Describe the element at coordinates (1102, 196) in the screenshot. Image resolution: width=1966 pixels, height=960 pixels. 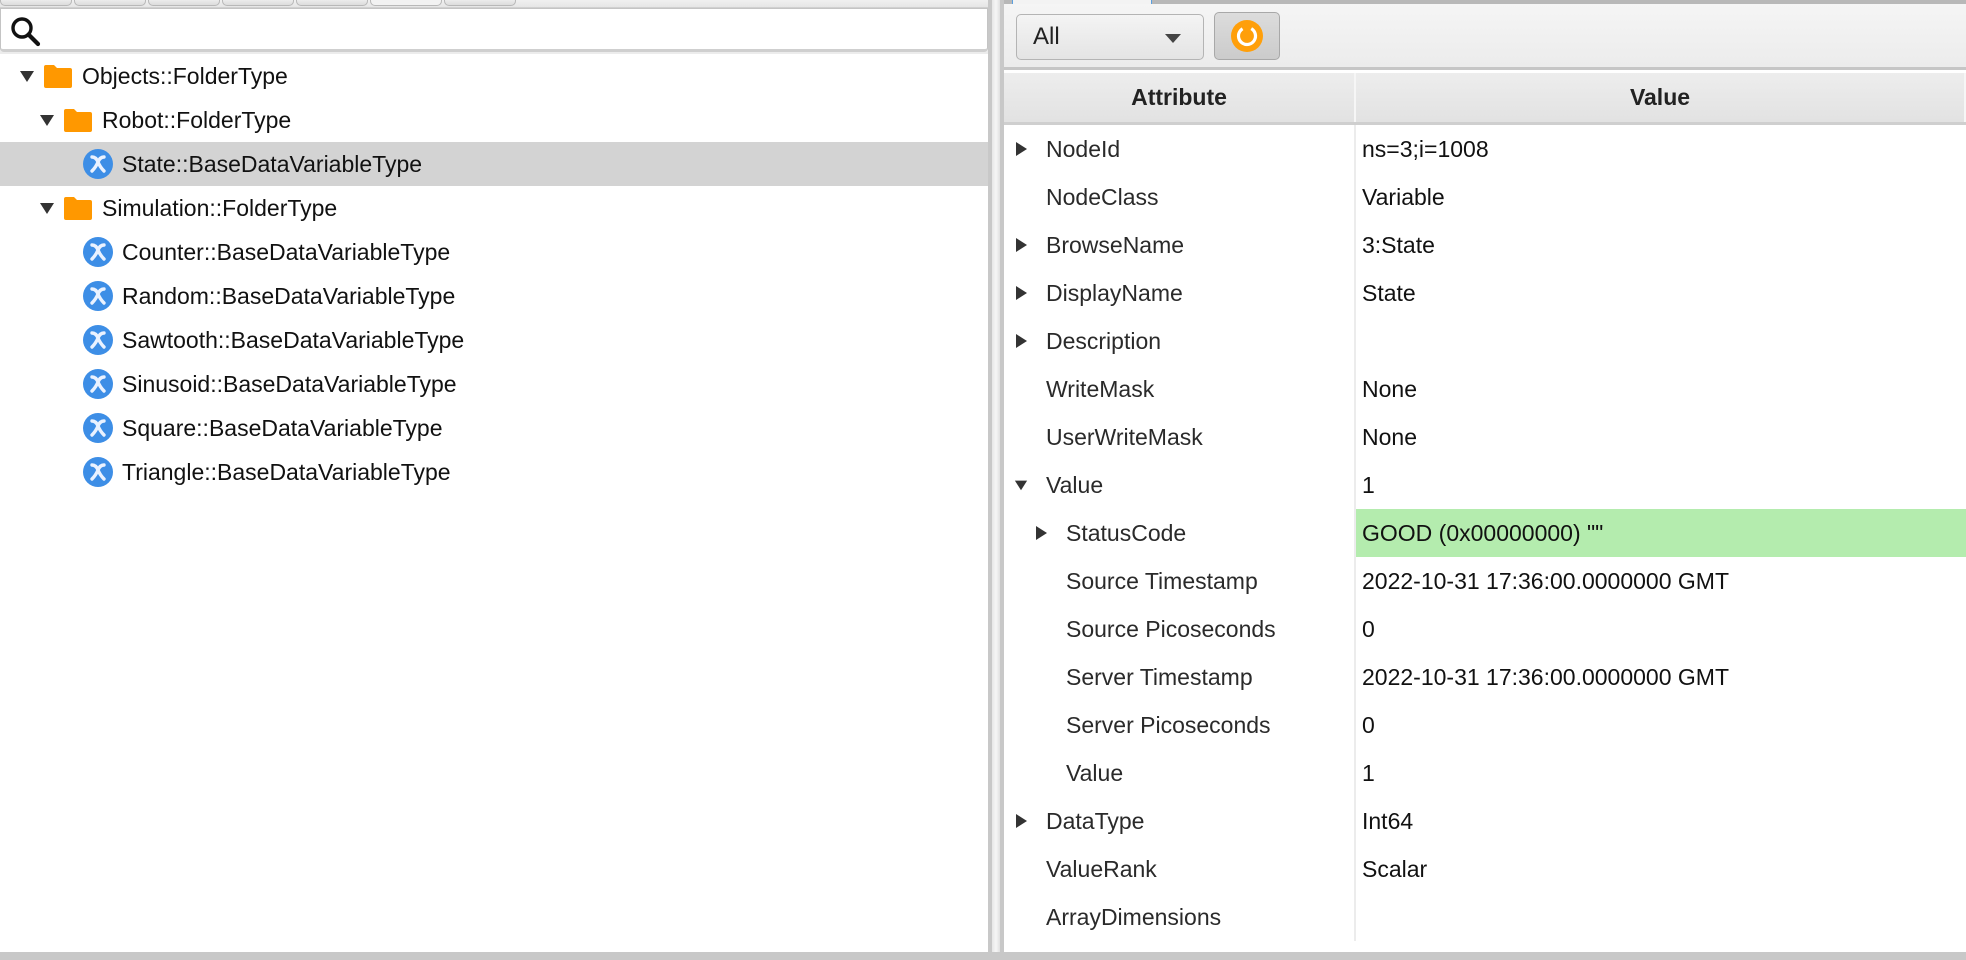
I see `attribute-name: NodeClass` at that location.